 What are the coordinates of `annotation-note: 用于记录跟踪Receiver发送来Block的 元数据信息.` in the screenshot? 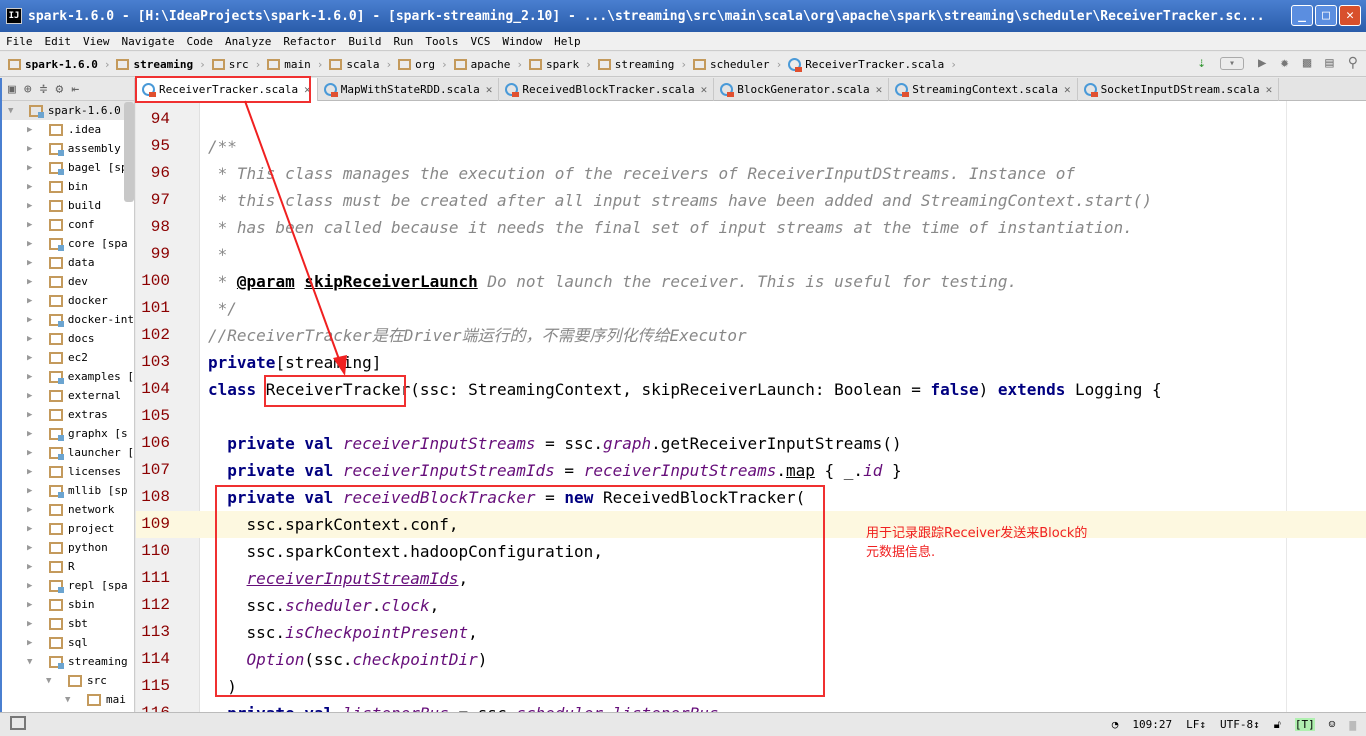 It's located at (976, 543).